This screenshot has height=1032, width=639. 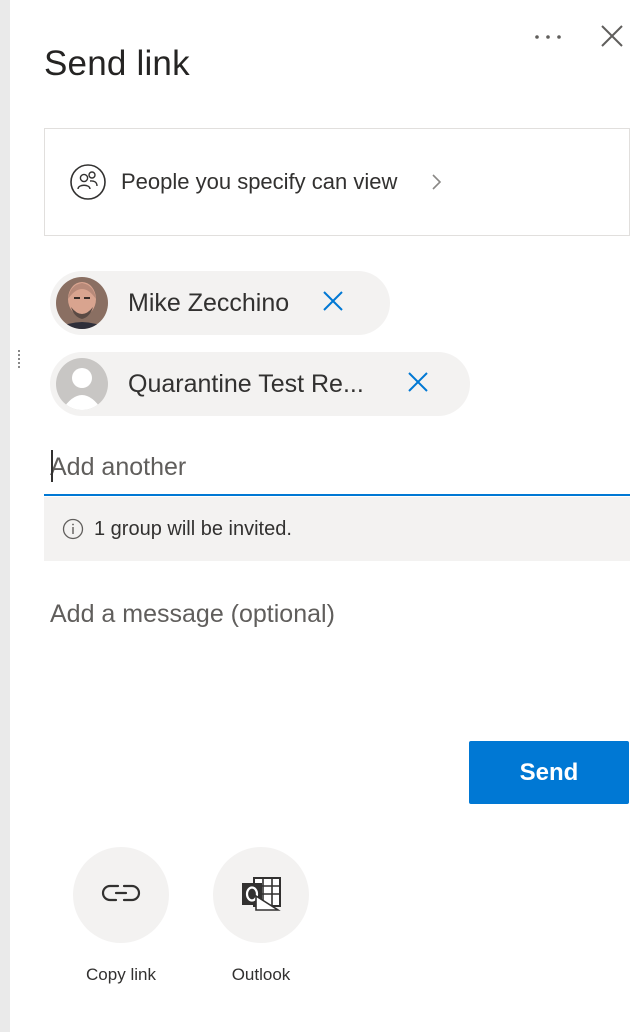 I want to click on page-title: Send link, so click(x=117, y=63).